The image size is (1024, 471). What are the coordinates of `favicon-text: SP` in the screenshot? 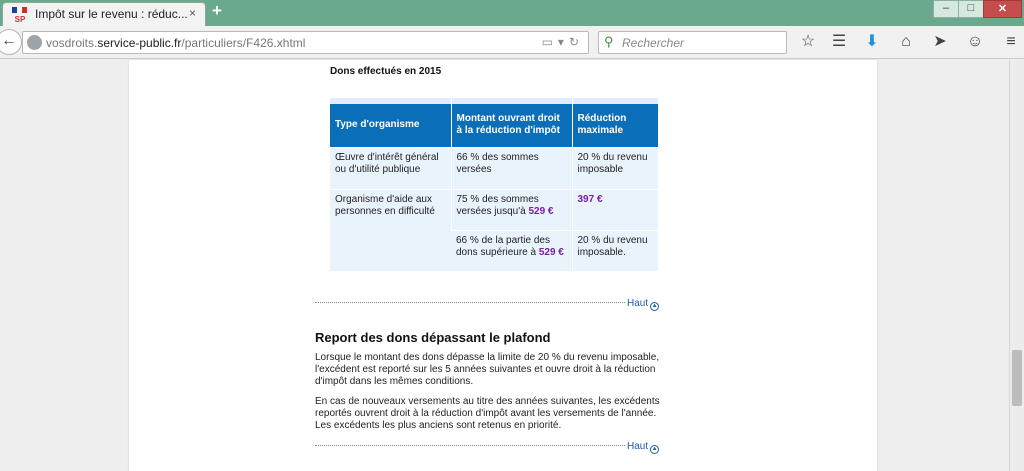 It's located at (20, 19).